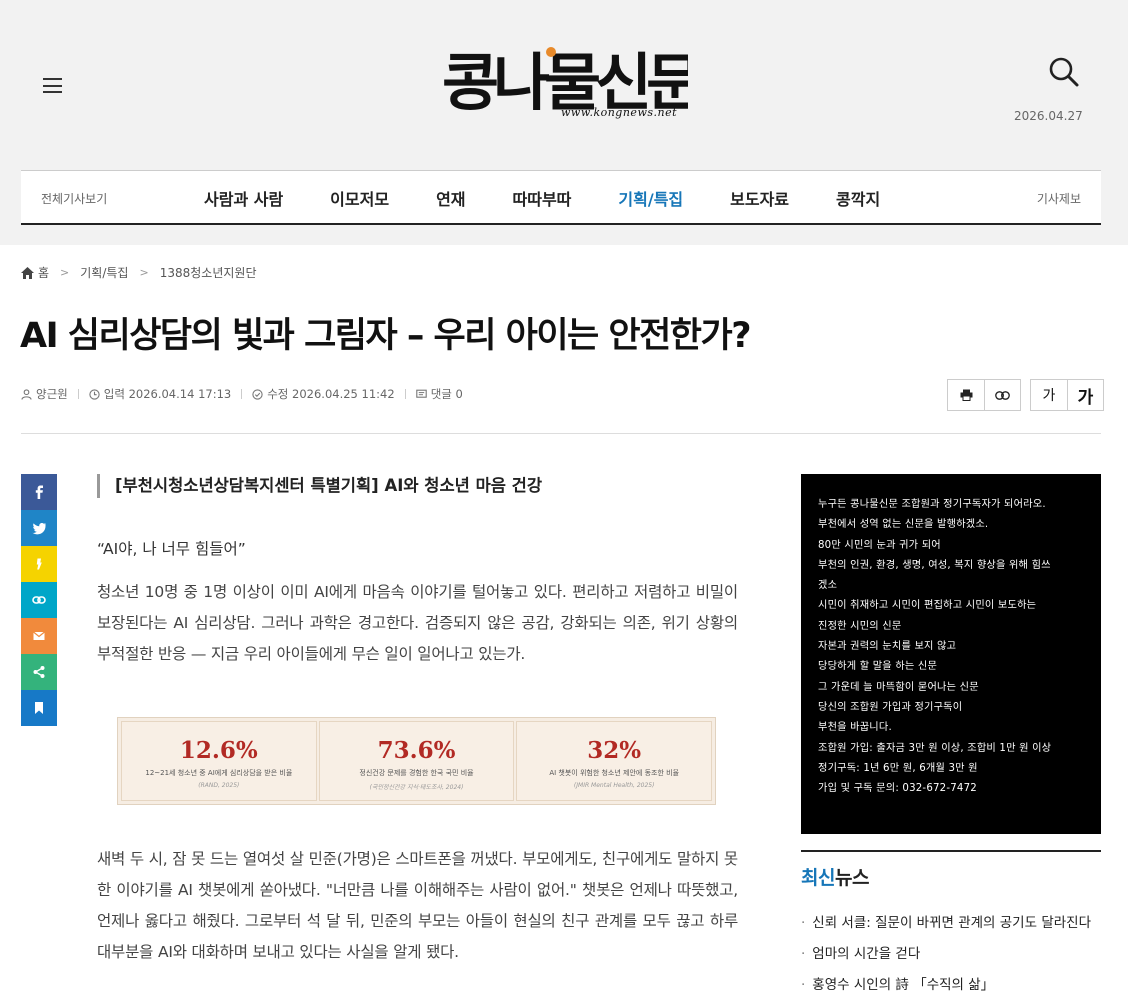 This screenshot has height=1007, width=1128. I want to click on nav-item: 이모저모, so click(359, 198).